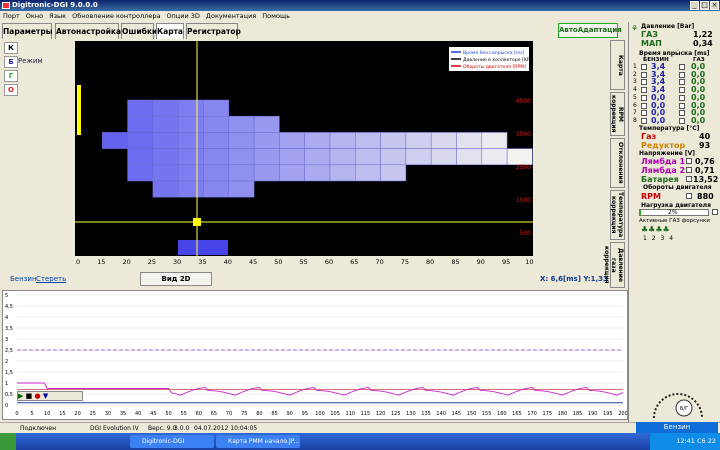  What do you see at coordinates (20, 396) in the screenshot?
I see `play-icon: ▶` at bounding box center [20, 396].